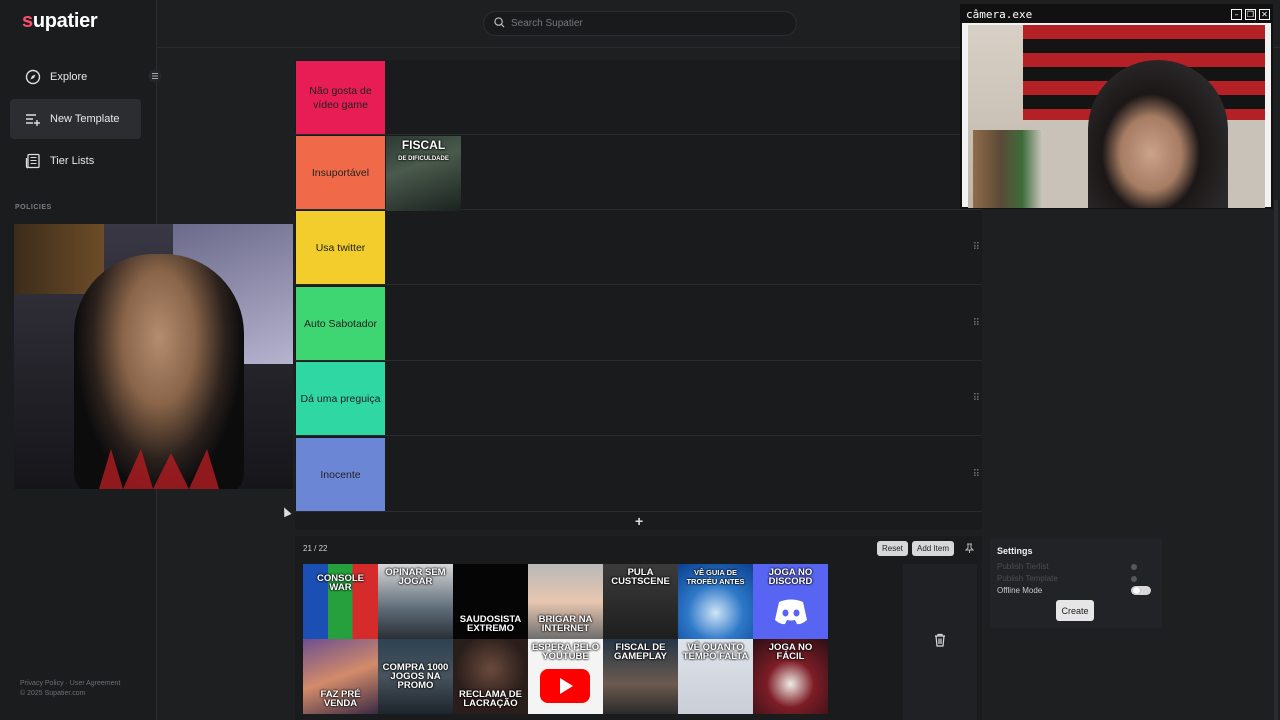 Image resolution: width=1280 pixels, height=720 pixels. I want to click on item-caption: JOGA NO FÁCIL, so click(790, 652).